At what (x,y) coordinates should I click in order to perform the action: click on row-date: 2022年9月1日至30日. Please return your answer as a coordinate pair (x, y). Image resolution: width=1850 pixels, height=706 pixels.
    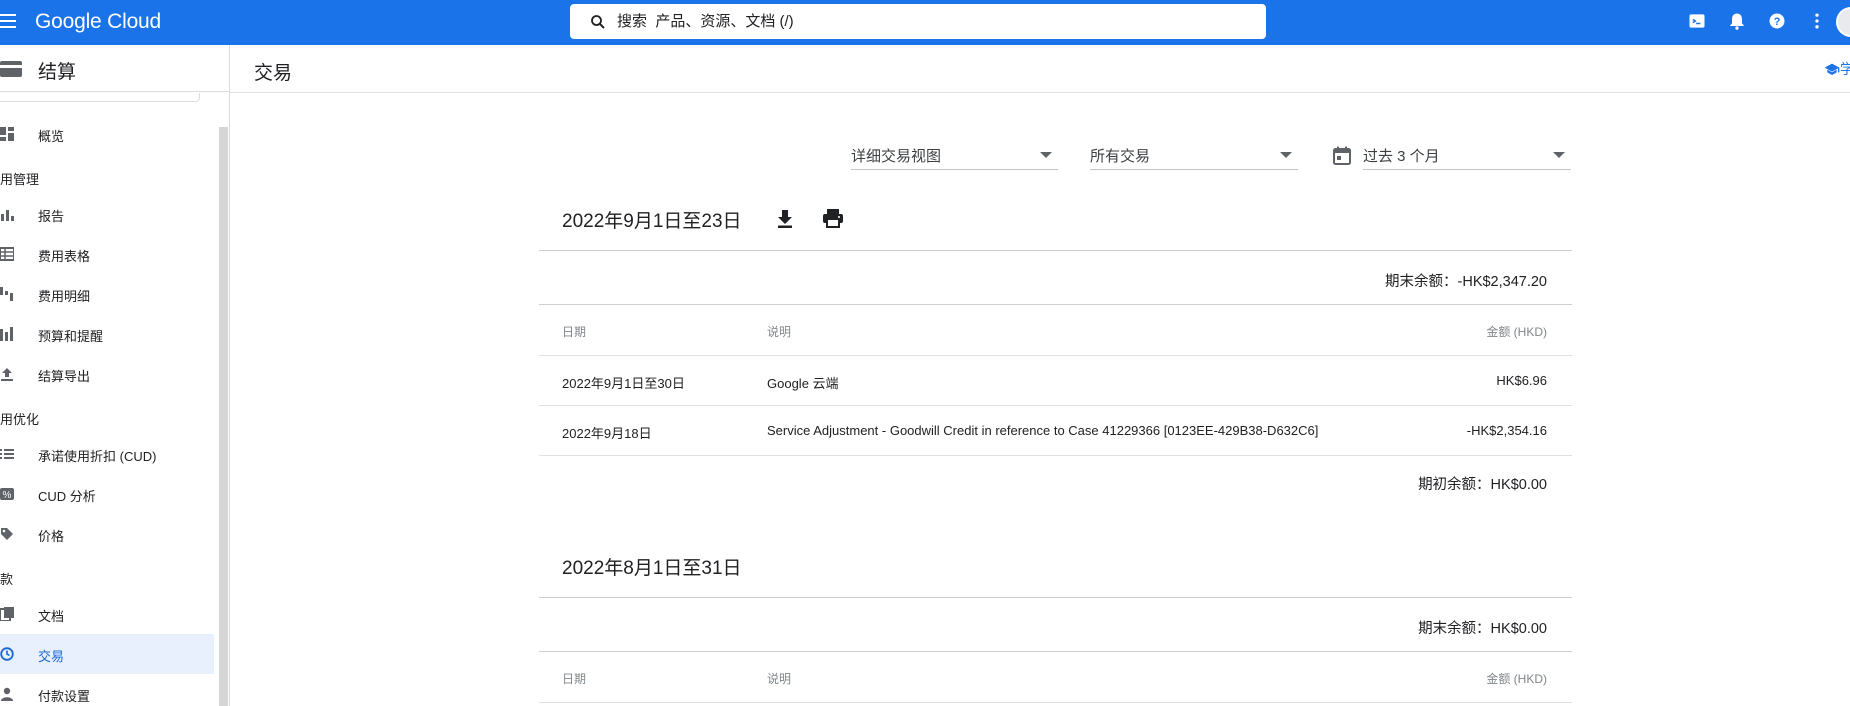
    Looking at the image, I should click on (623, 383).